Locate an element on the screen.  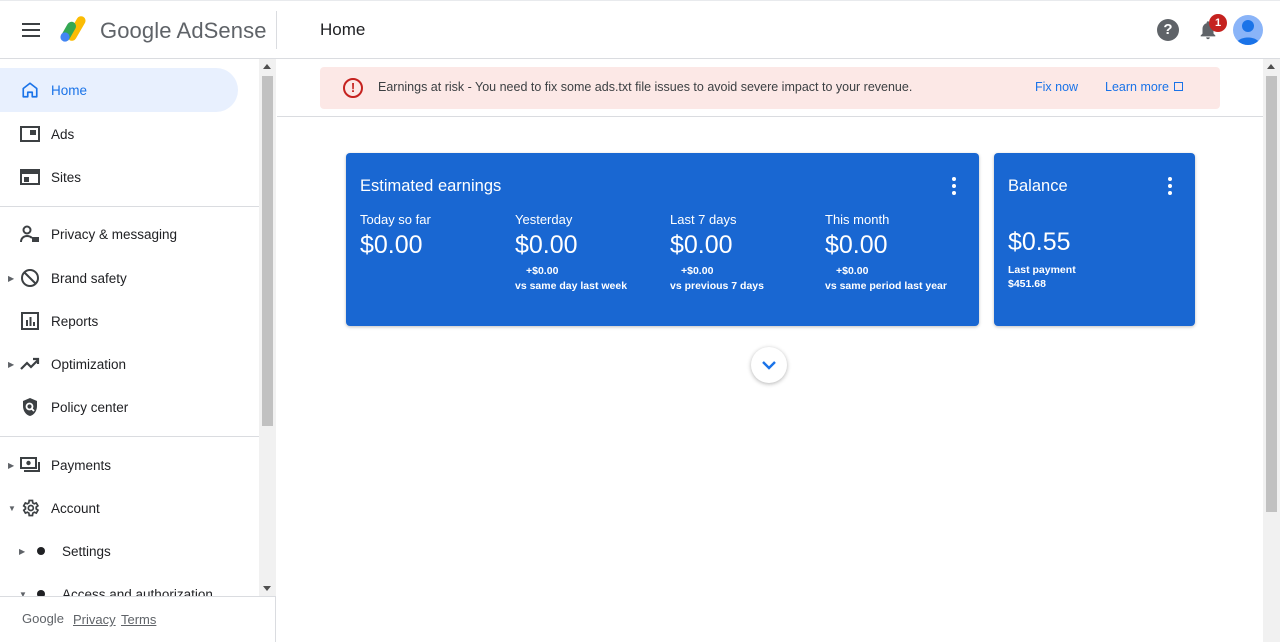
balance-value: $0.55 is located at coordinates (1039, 242).